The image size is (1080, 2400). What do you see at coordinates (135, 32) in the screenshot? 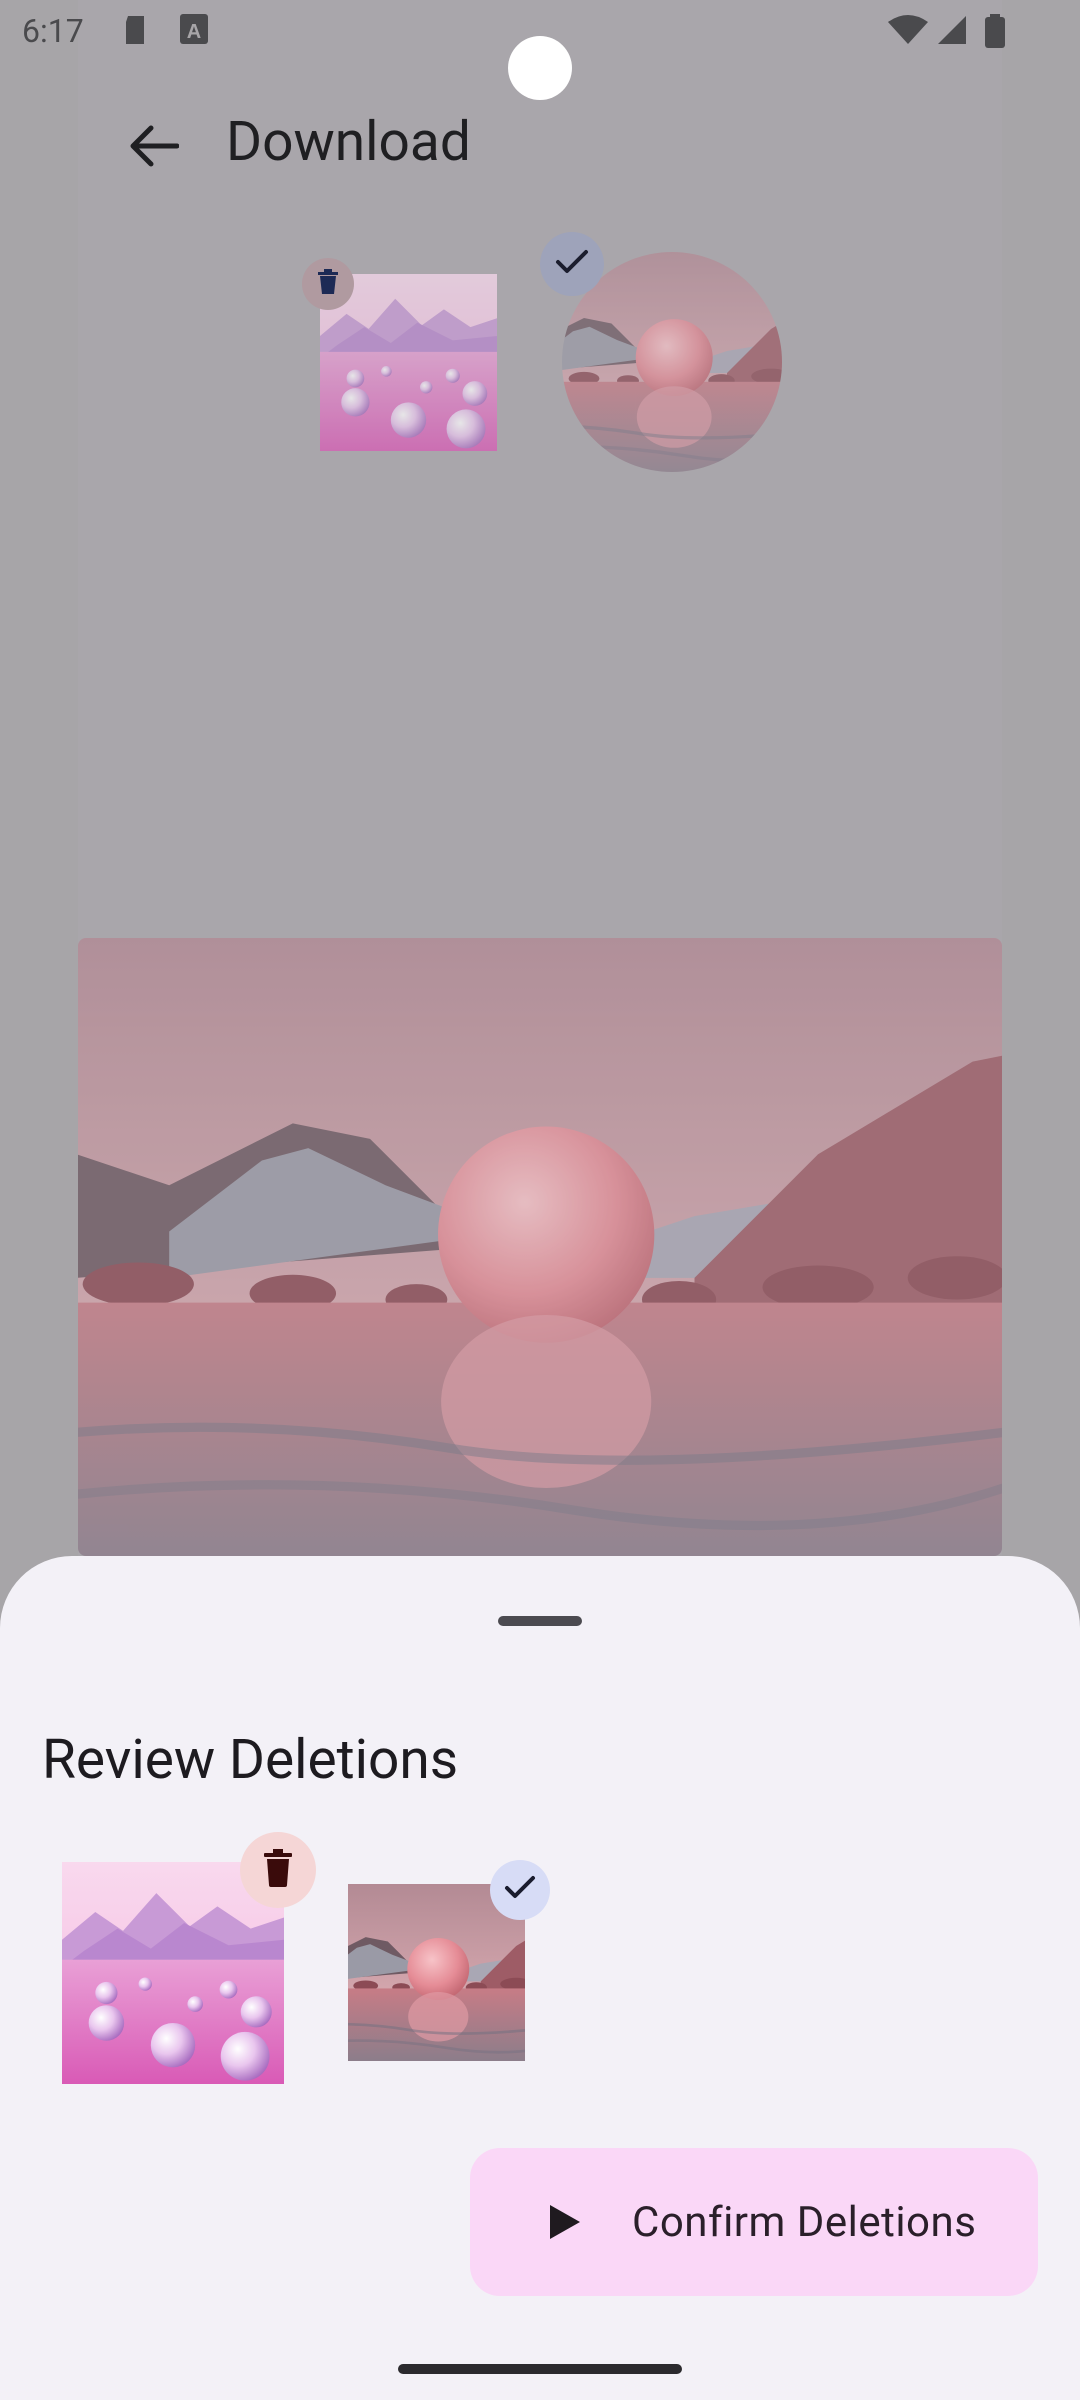
I see `sd-card-icon` at bounding box center [135, 32].